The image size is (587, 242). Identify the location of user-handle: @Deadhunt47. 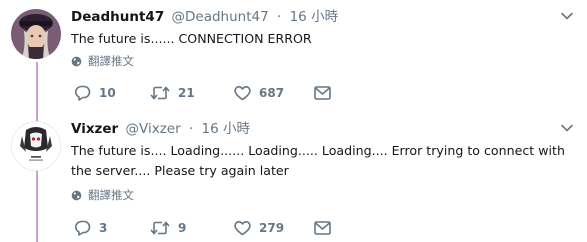
(220, 17).